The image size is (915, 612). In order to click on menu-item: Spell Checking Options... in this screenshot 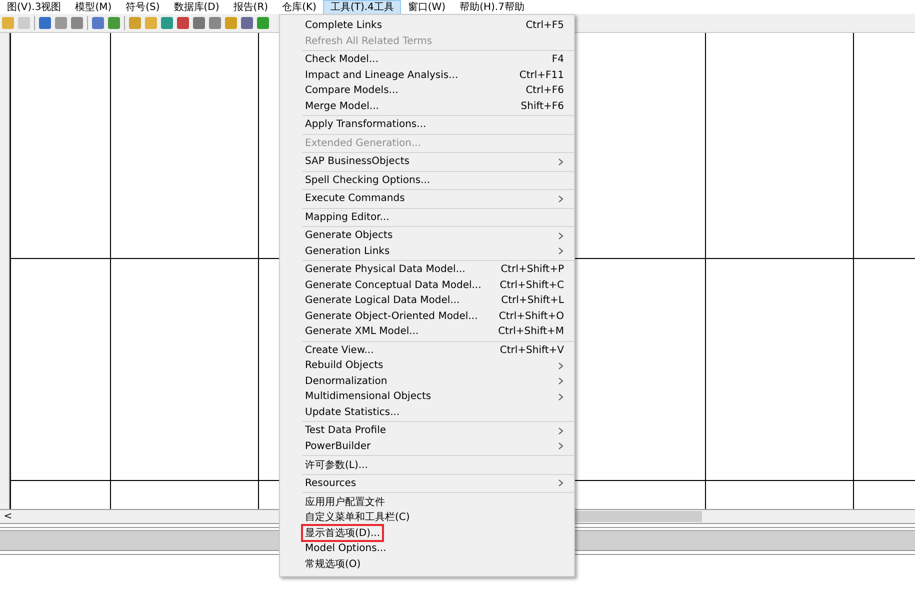, I will do `click(438, 180)`.